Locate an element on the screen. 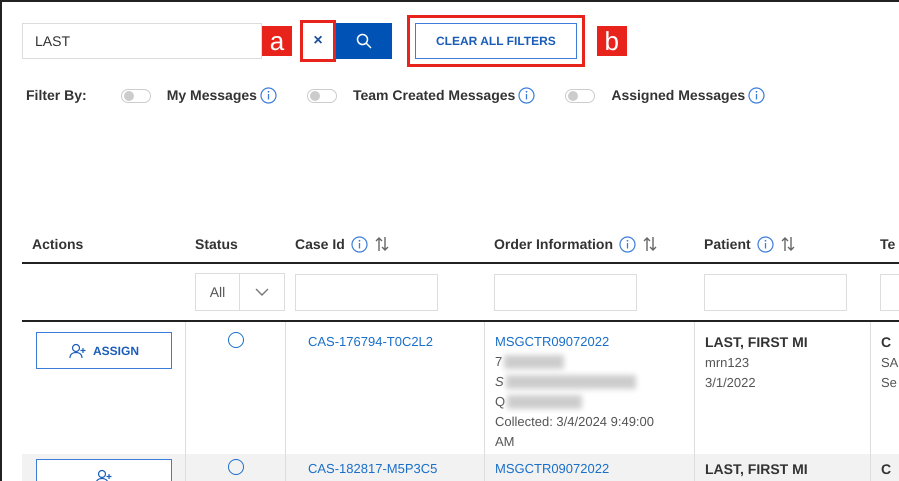 Image resolution: width=899 pixels, height=481 pixels. search-icon is located at coordinates (364, 41).